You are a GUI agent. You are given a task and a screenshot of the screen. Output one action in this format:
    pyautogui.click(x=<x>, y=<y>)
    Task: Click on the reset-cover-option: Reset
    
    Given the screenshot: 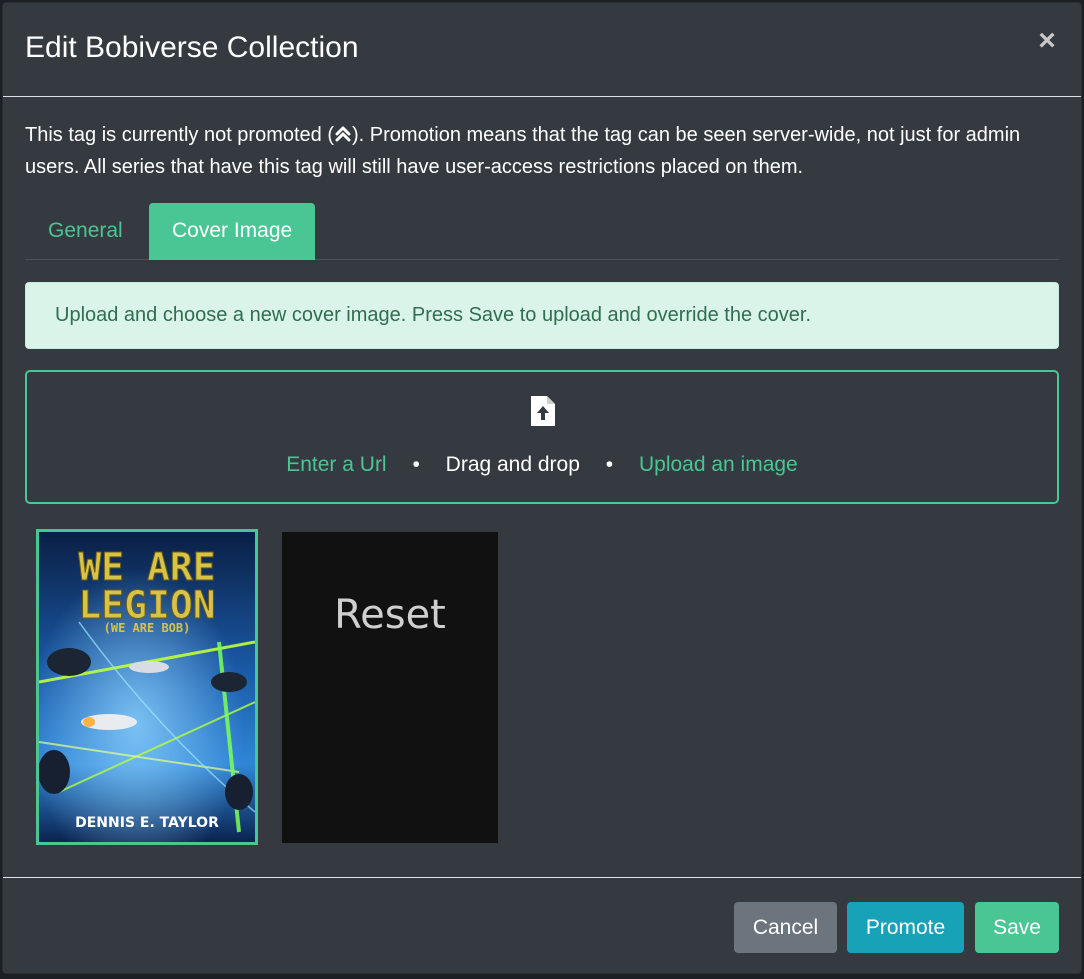 What is the action you would take?
    pyautogui.click(x=390, y=687)
    